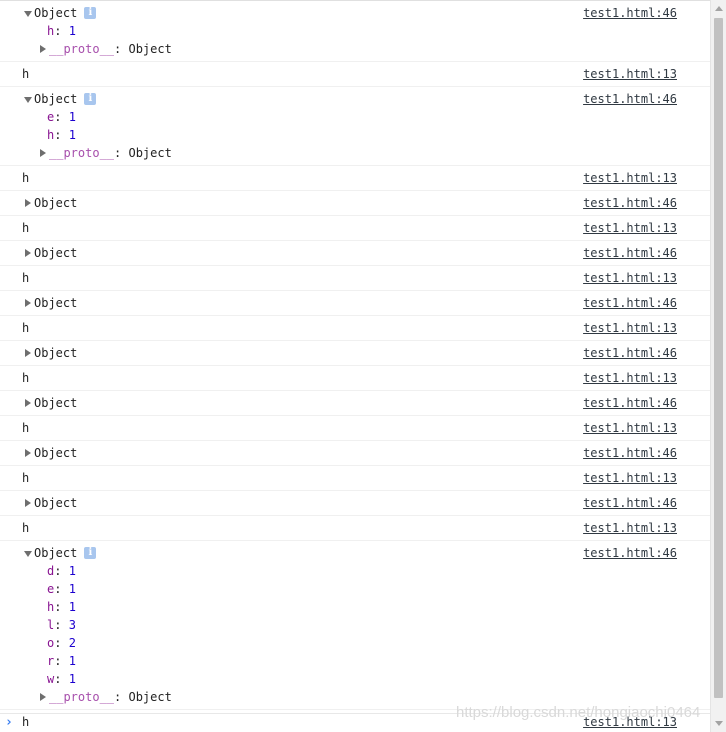  What do you see at coordinates (719, 723) in the screenshot?
I see `scroll-down-arrow-icon` at bounding box center [719, 723].